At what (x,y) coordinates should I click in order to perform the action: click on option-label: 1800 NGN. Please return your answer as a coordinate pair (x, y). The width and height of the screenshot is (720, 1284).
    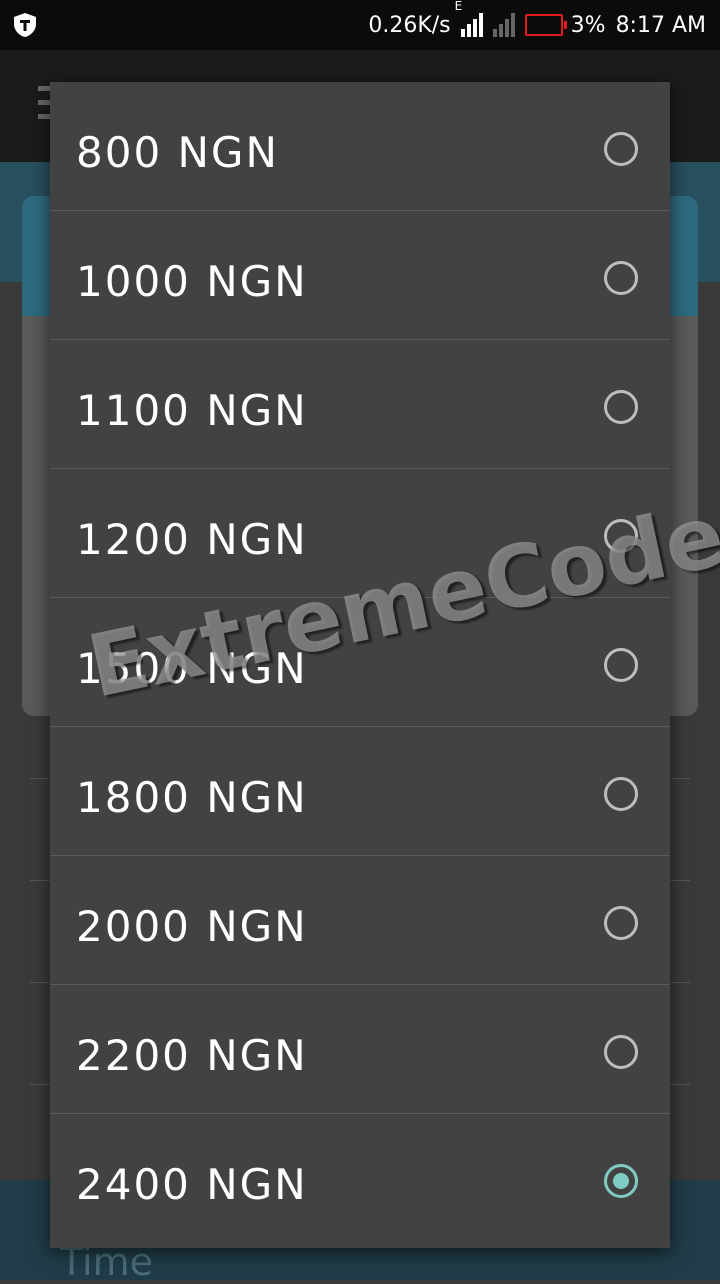
    Looking at the image, I should click on (192, 797).